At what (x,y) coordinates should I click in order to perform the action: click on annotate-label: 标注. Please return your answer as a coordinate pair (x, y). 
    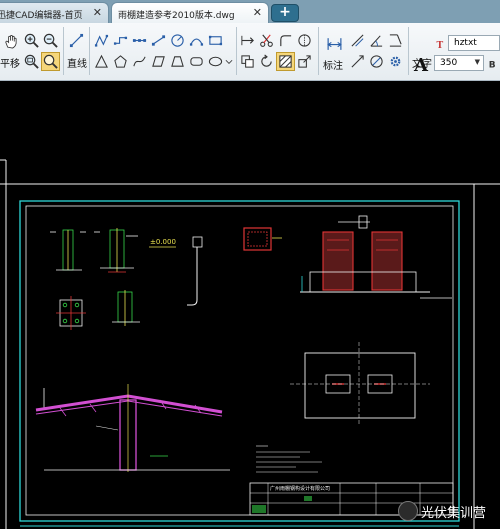
    Looking at the image, I should click on (333, 64).